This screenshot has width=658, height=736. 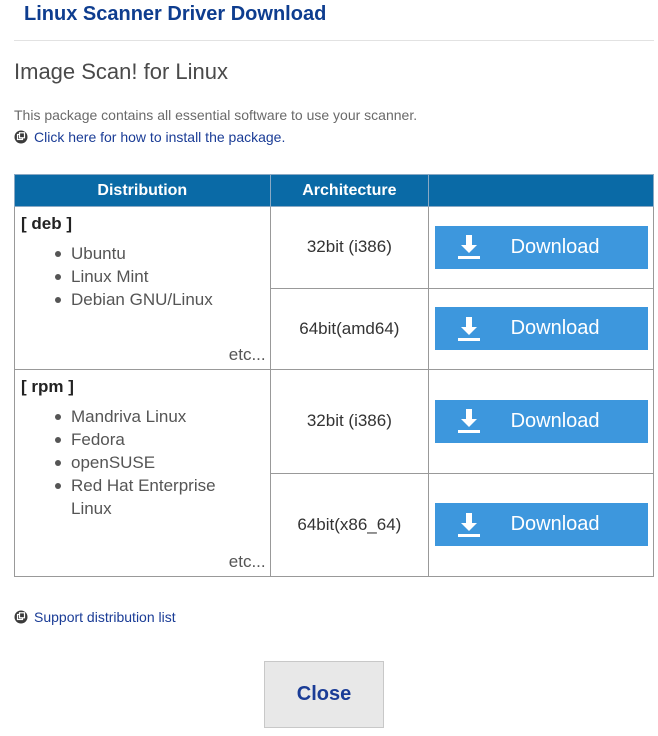 I want to click on deb-distro-list: Ubuntu Linux Mint Debian GNU/Linux, so click(x=142, y=276).